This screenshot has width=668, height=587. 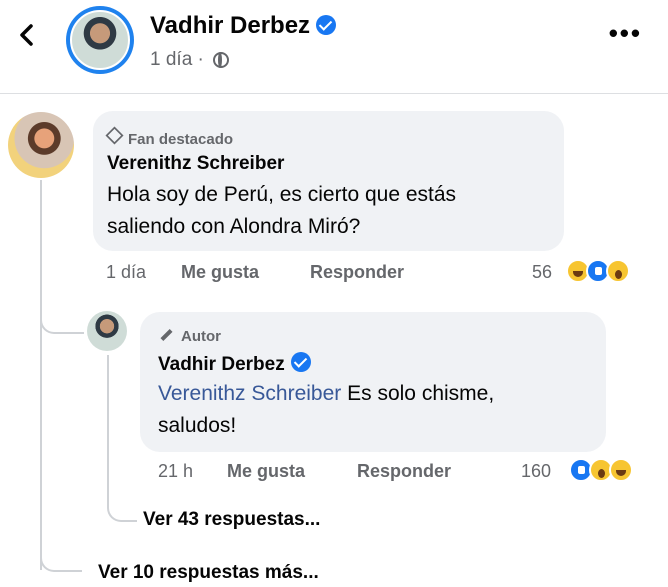 What do you see at coordinates (190, 336) in the screenshot?
I see `author-badge: Autor` at bounding box center [190, 336].